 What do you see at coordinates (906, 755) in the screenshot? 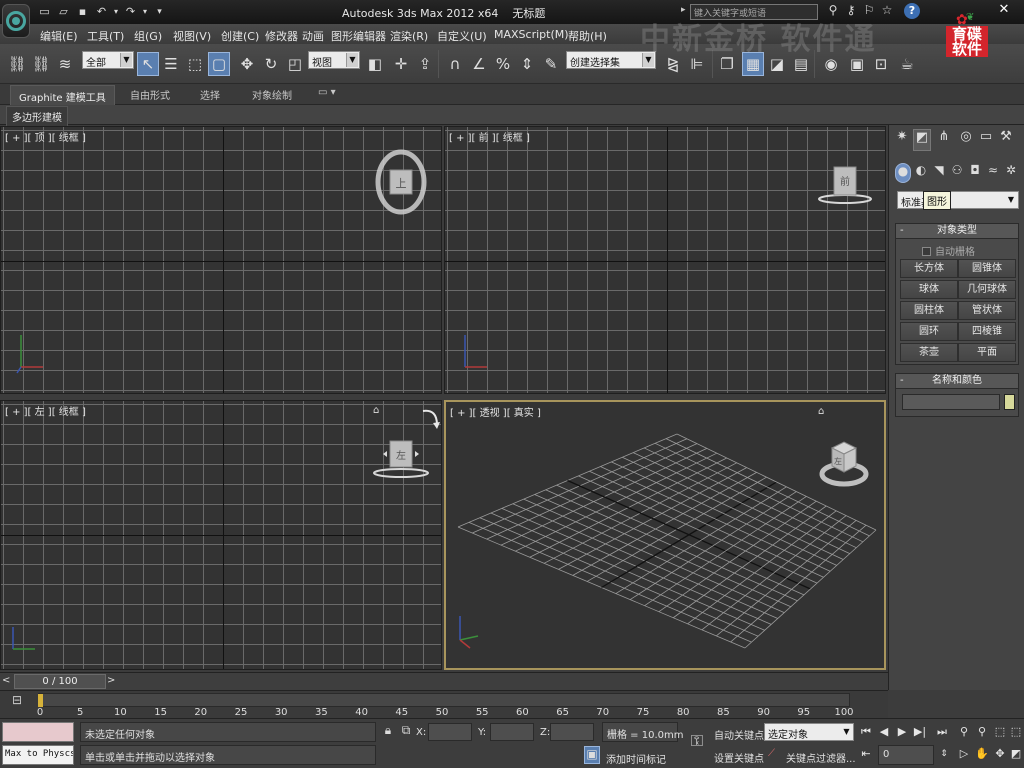
I see `current-frame-input: 0` at bounding box center [906, 755].